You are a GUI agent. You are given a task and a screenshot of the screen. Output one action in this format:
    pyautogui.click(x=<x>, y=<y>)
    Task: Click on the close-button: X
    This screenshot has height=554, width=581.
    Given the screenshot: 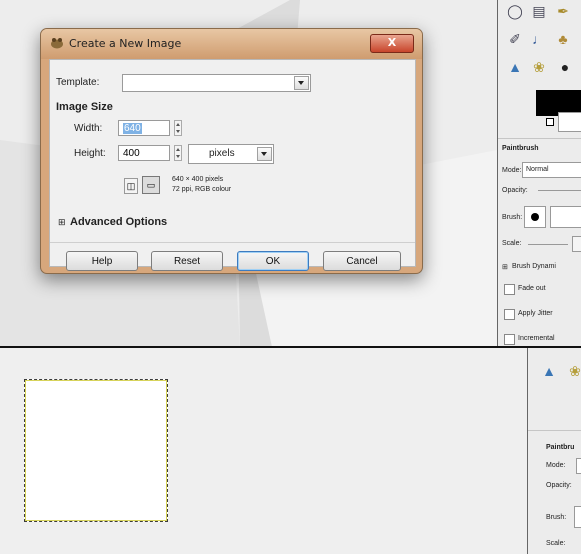 What is the action you would take?
    pyautogui.click(x=392, y=43)
    